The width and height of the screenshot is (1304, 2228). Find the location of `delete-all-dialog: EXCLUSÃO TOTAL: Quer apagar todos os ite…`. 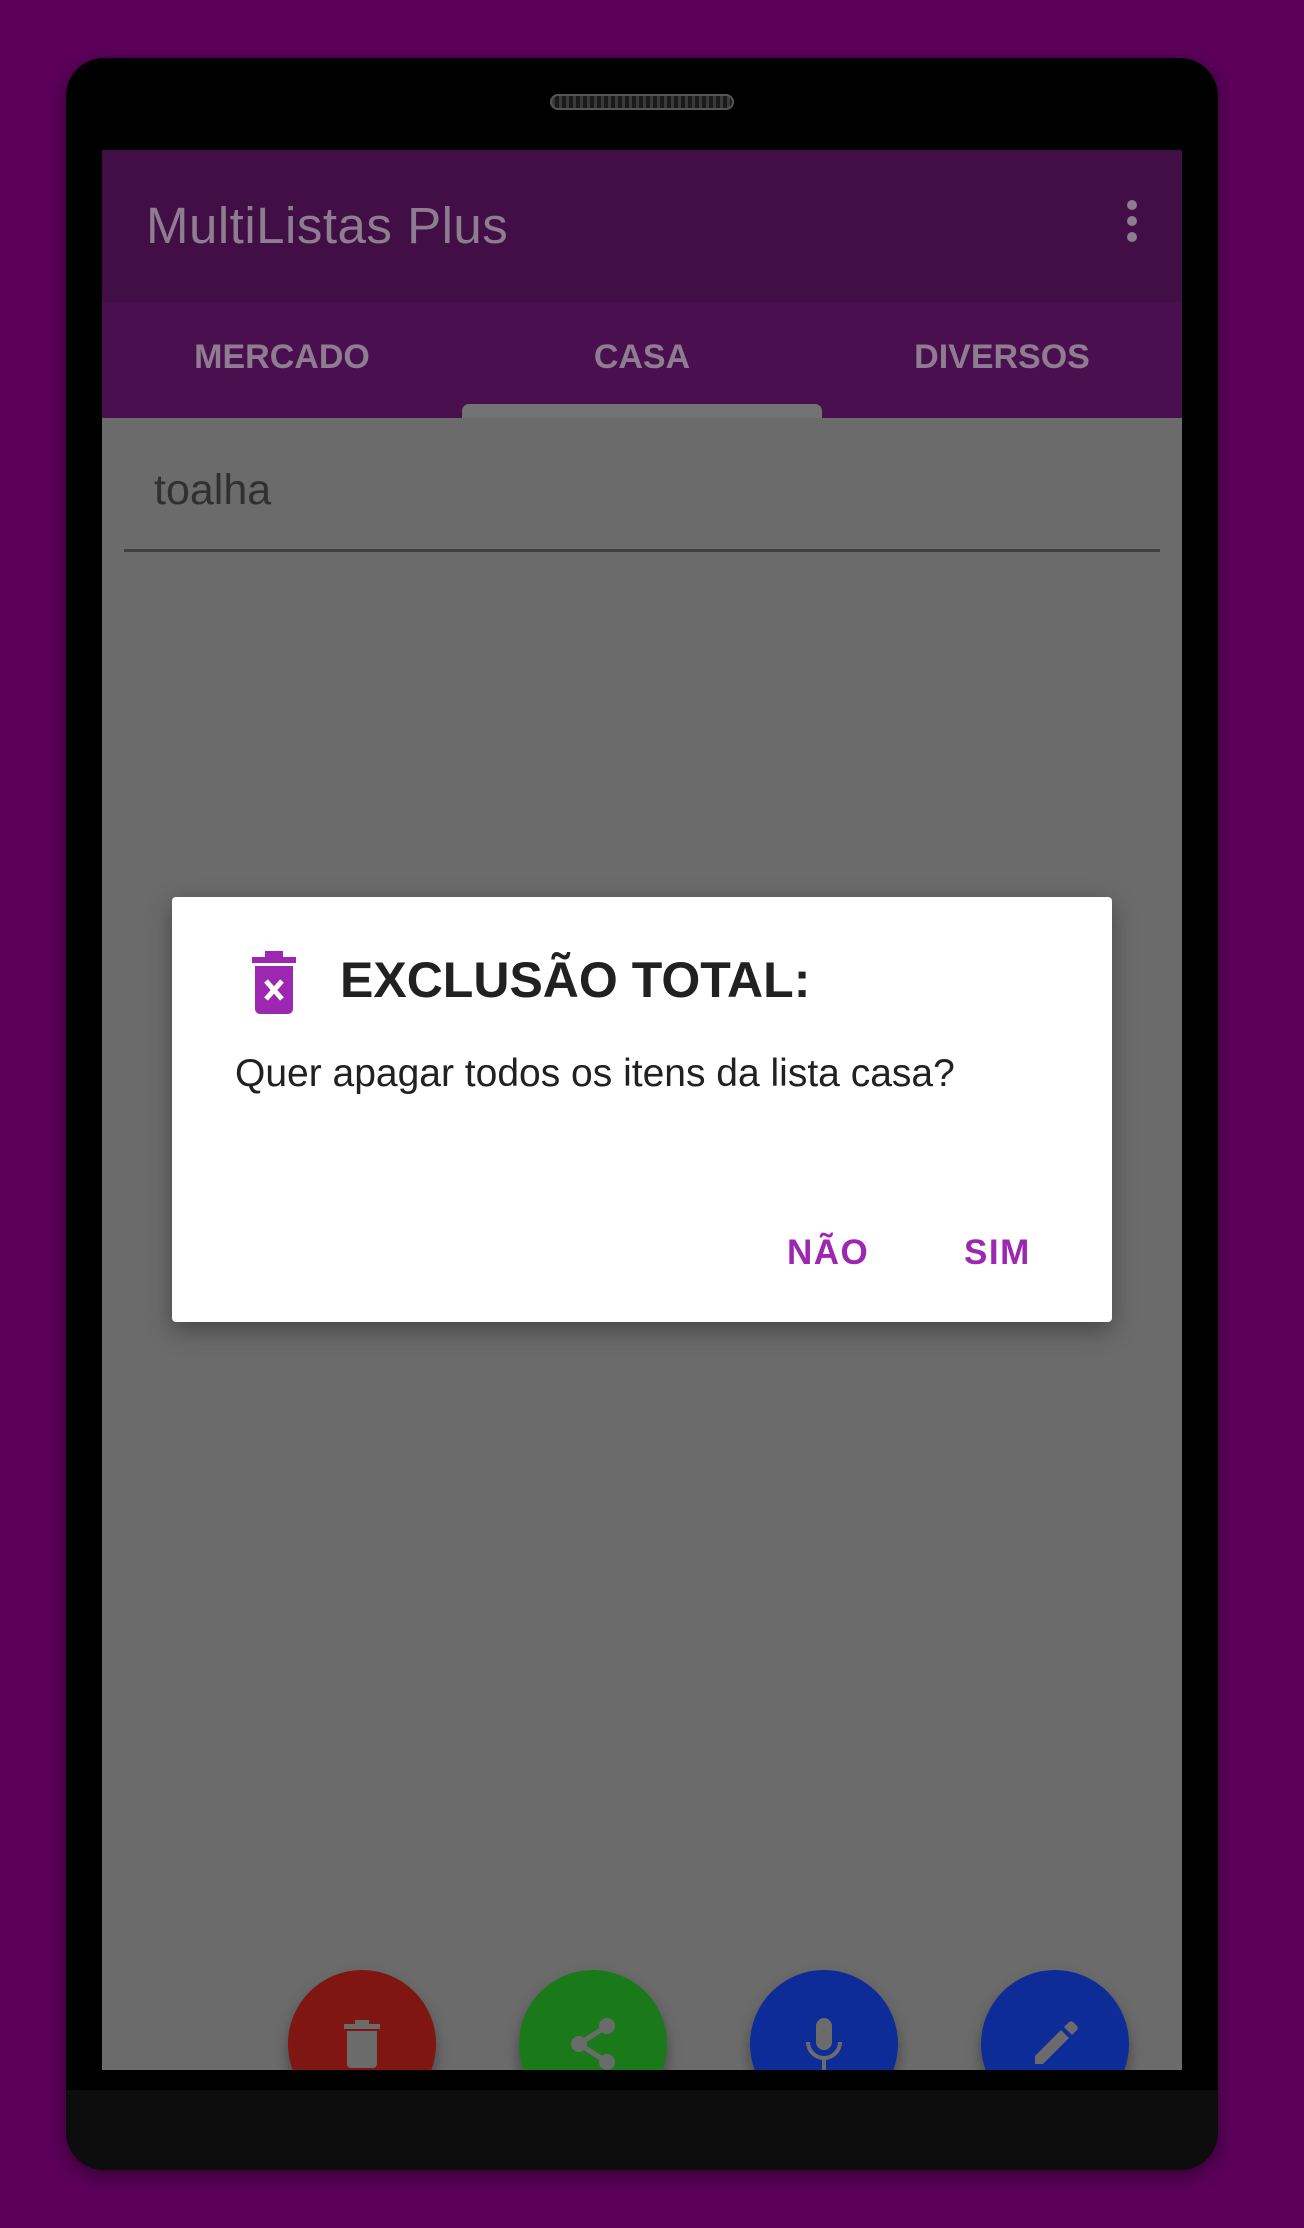

delete-all-dialog: EXCLUSÃO TOTAL: Quer apagar todos os ite… is located at coordinates (642, 1109).